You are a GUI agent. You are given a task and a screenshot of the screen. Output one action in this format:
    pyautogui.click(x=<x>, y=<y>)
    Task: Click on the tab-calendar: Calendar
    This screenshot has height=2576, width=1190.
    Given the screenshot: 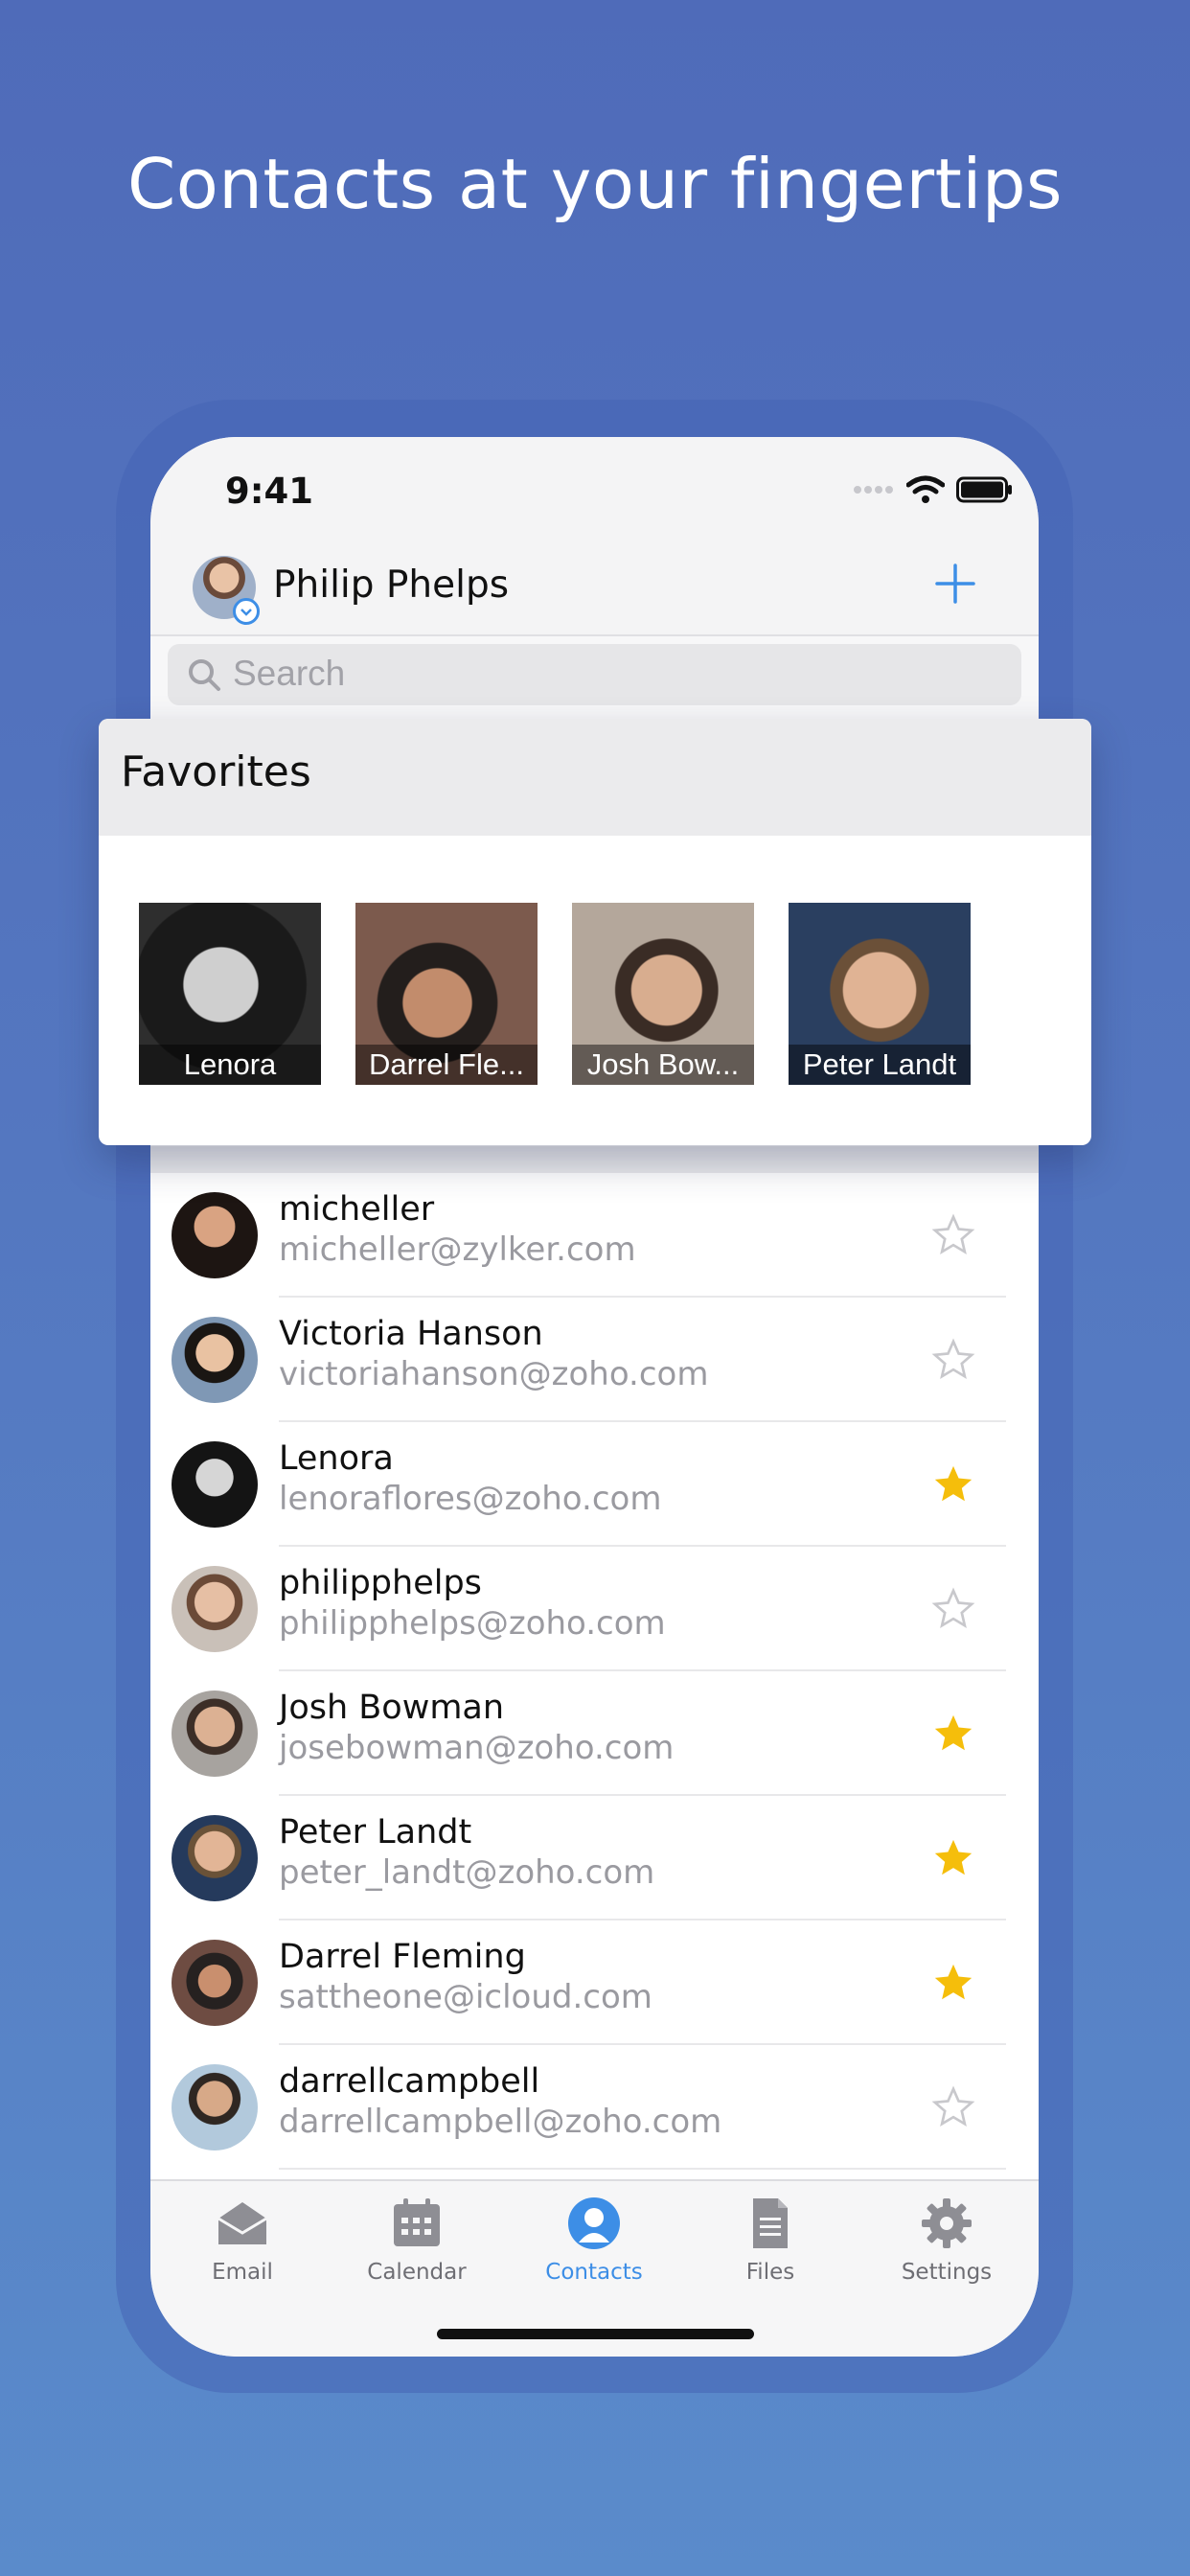 What is the action you would take?
    pyautogui.click(x=417, y=2240)
    